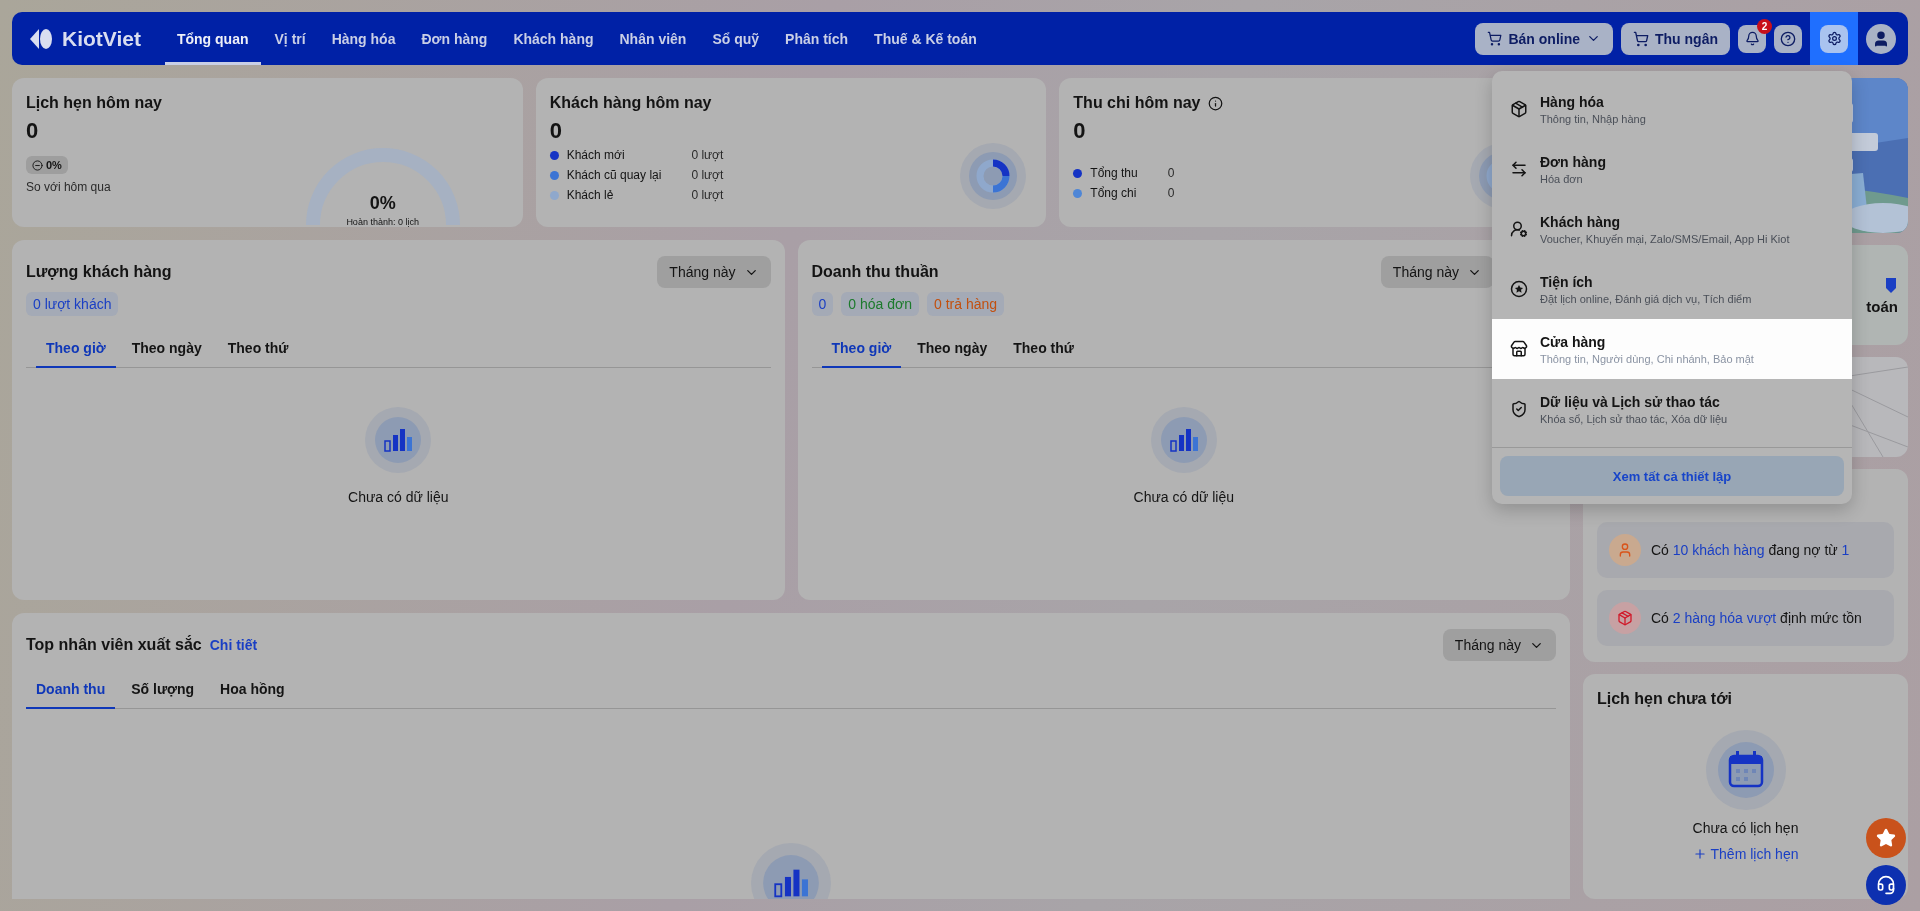  Describe the element at coordinates (382, 222) in the screenshot. I see `gauge-caption: Hoàn thành: 0 lịch` at that location.